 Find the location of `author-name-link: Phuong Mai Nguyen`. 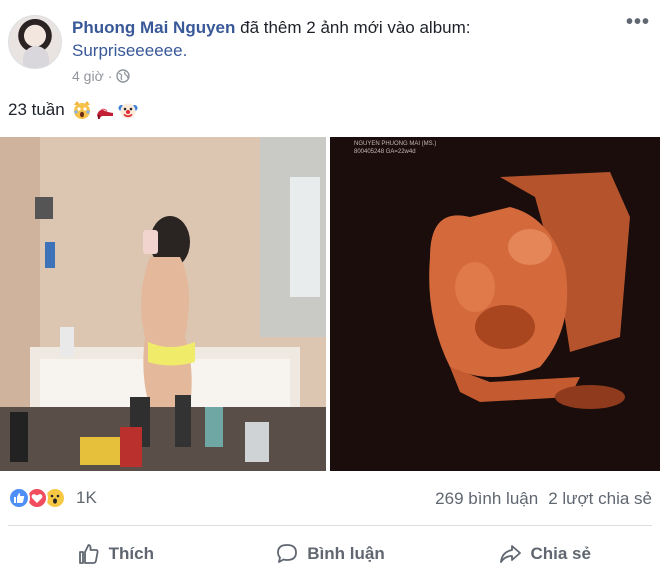

author-name-link: Phuong Mai Nguyen is located at coordinates (153, 27).